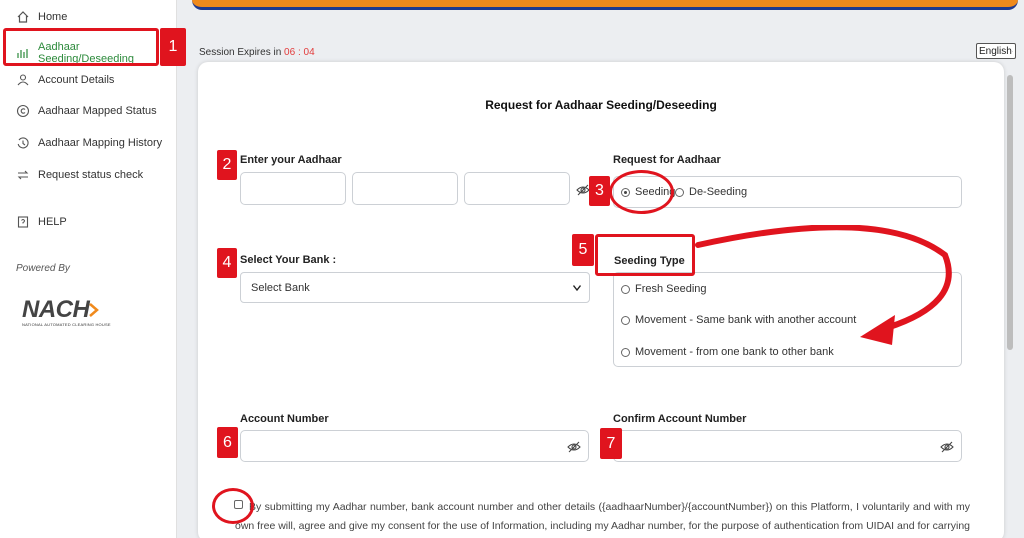 This screenshot has height=538, width=1024. What do you see at coordinates (240, 52) in the screenshot?
I see `session-label: Session Expires in` at bounding box center [240, 52].